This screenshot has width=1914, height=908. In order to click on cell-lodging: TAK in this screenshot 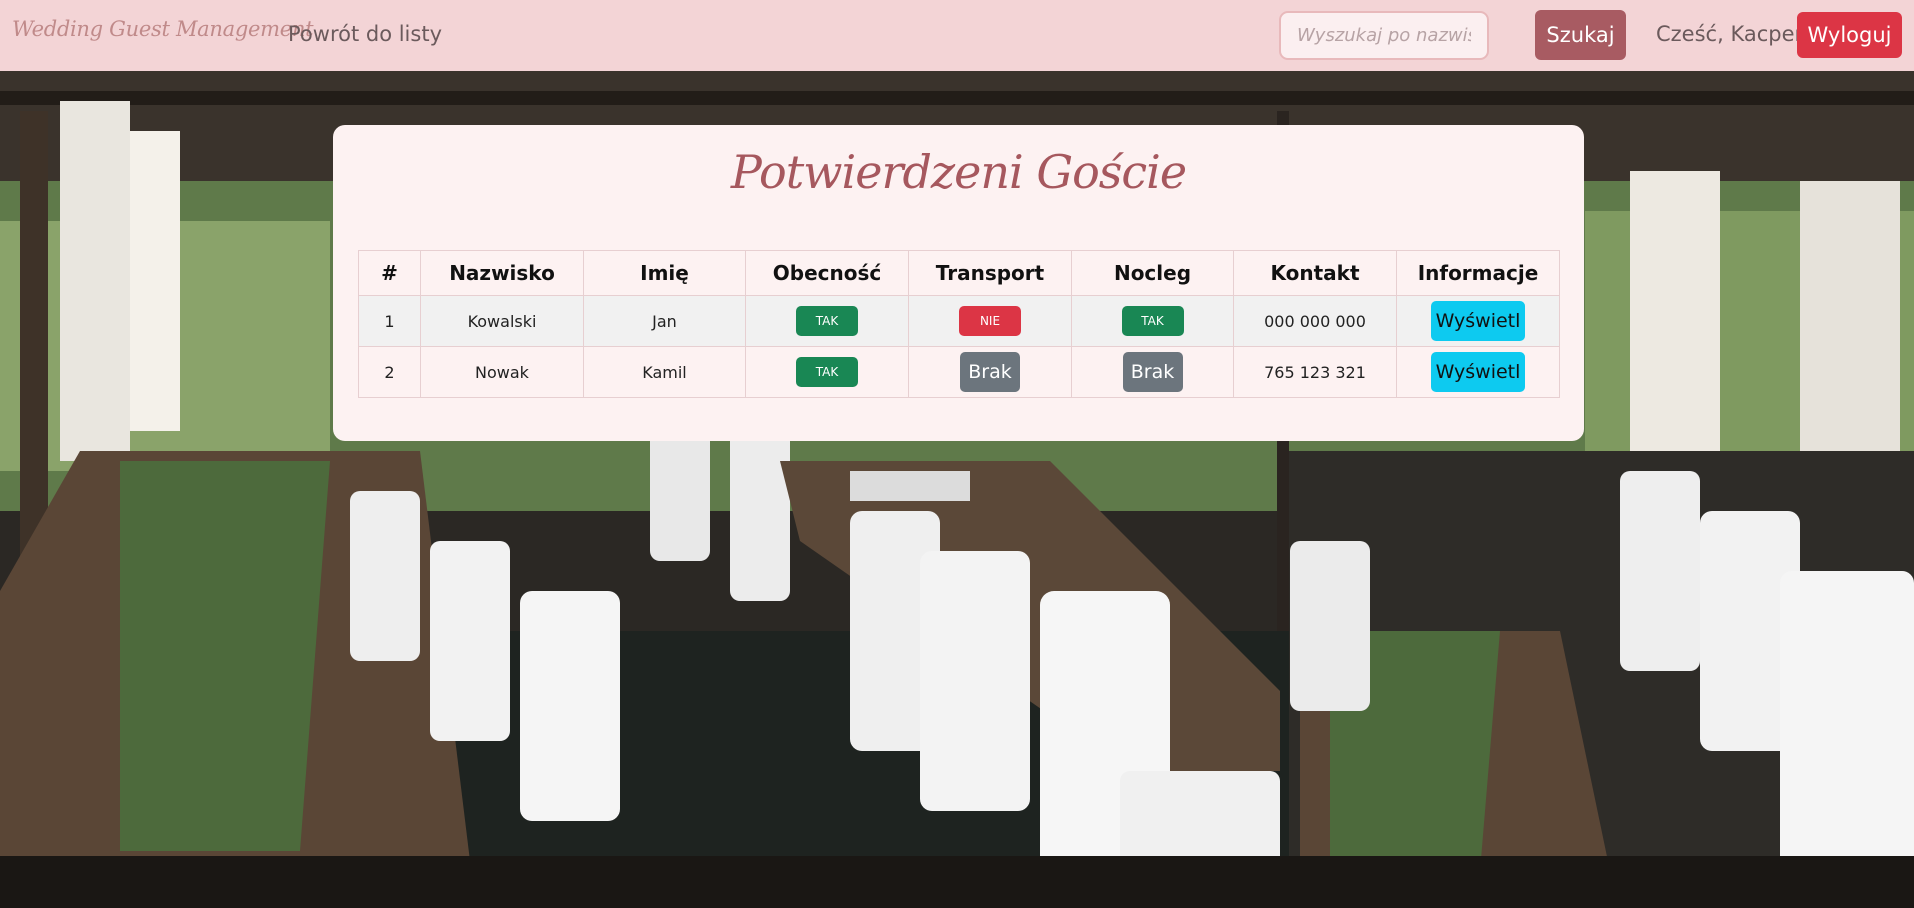, I will do `click(1152, 321)`.